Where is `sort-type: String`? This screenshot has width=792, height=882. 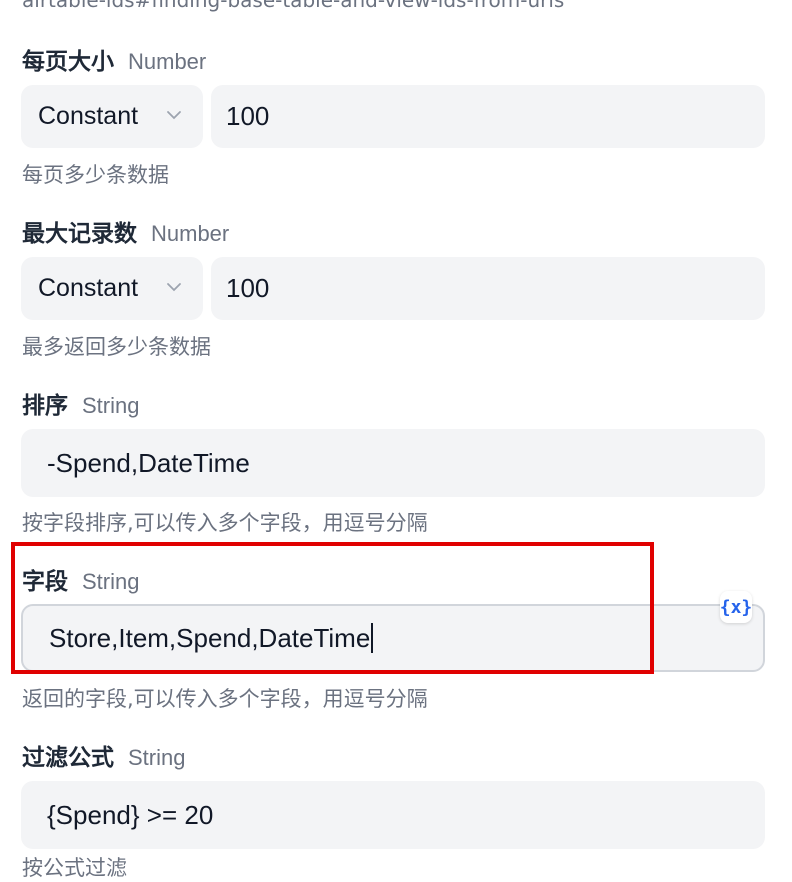 sort-type: String is located at coordinates (111, 405).